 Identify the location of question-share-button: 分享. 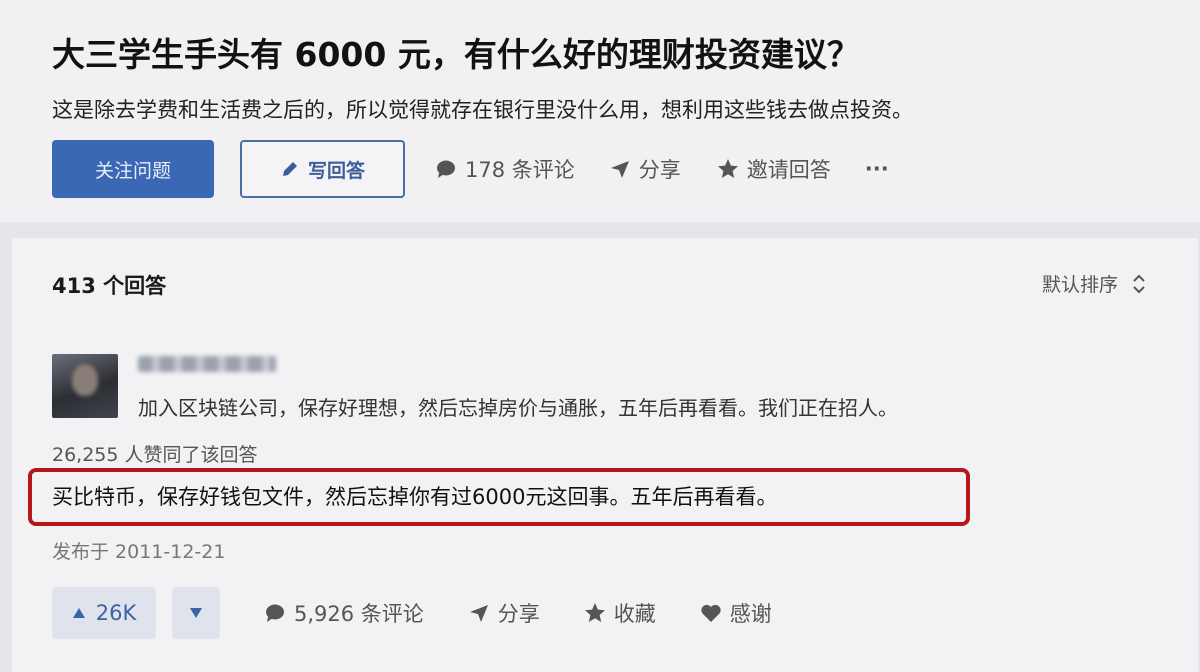
(645, 169).